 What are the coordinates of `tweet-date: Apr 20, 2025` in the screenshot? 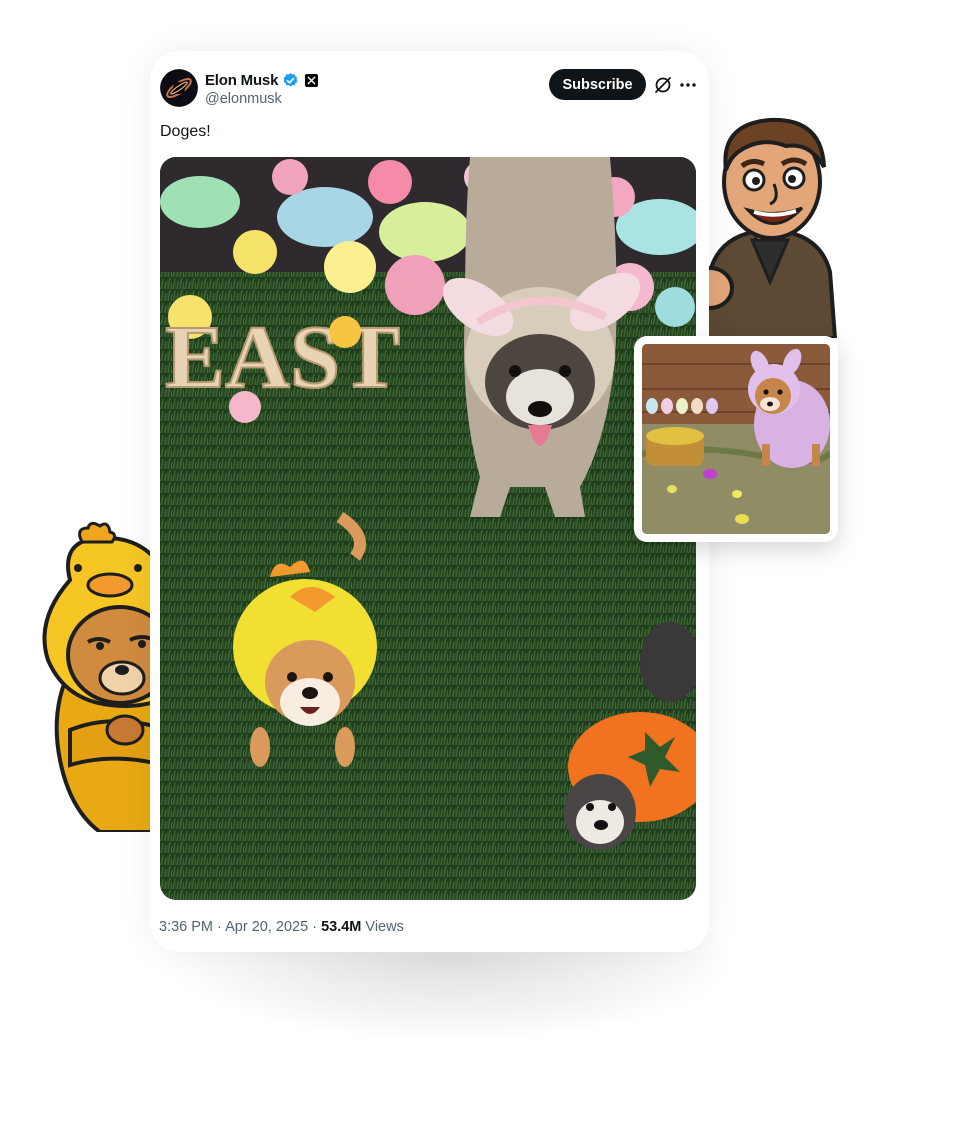 It's located at (266, 927).